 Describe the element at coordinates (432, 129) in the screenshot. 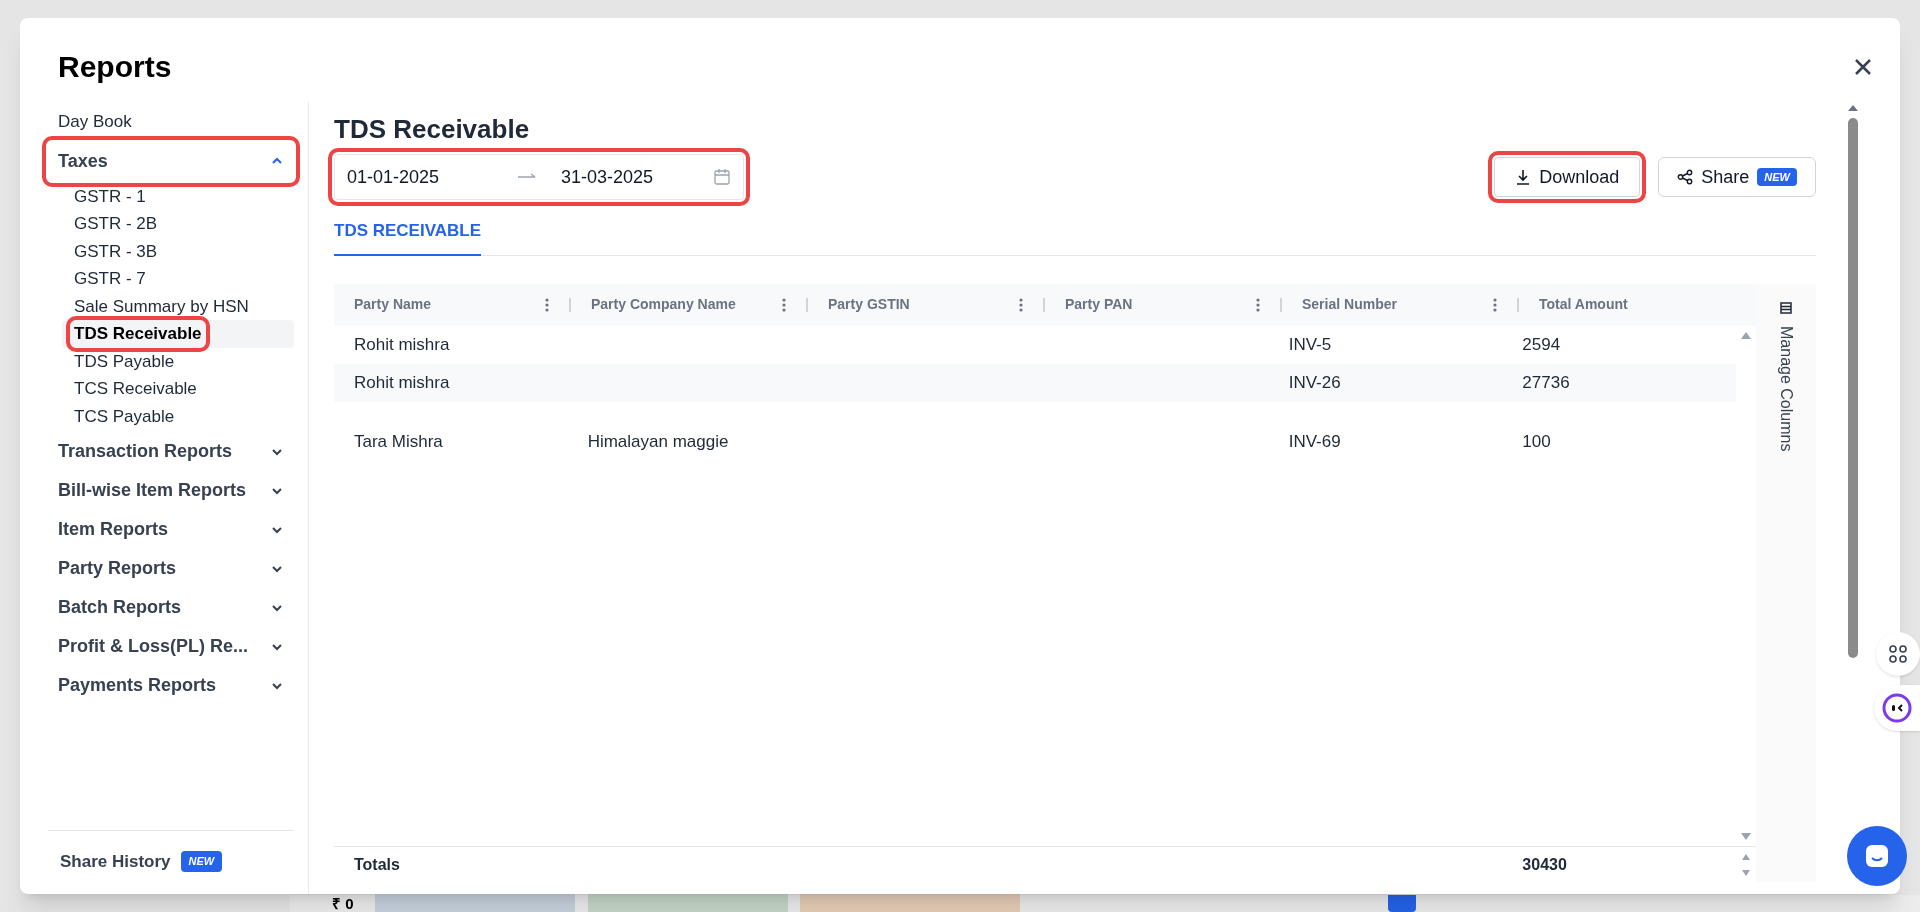

I see `report-title: TDS Receivable` at that location.